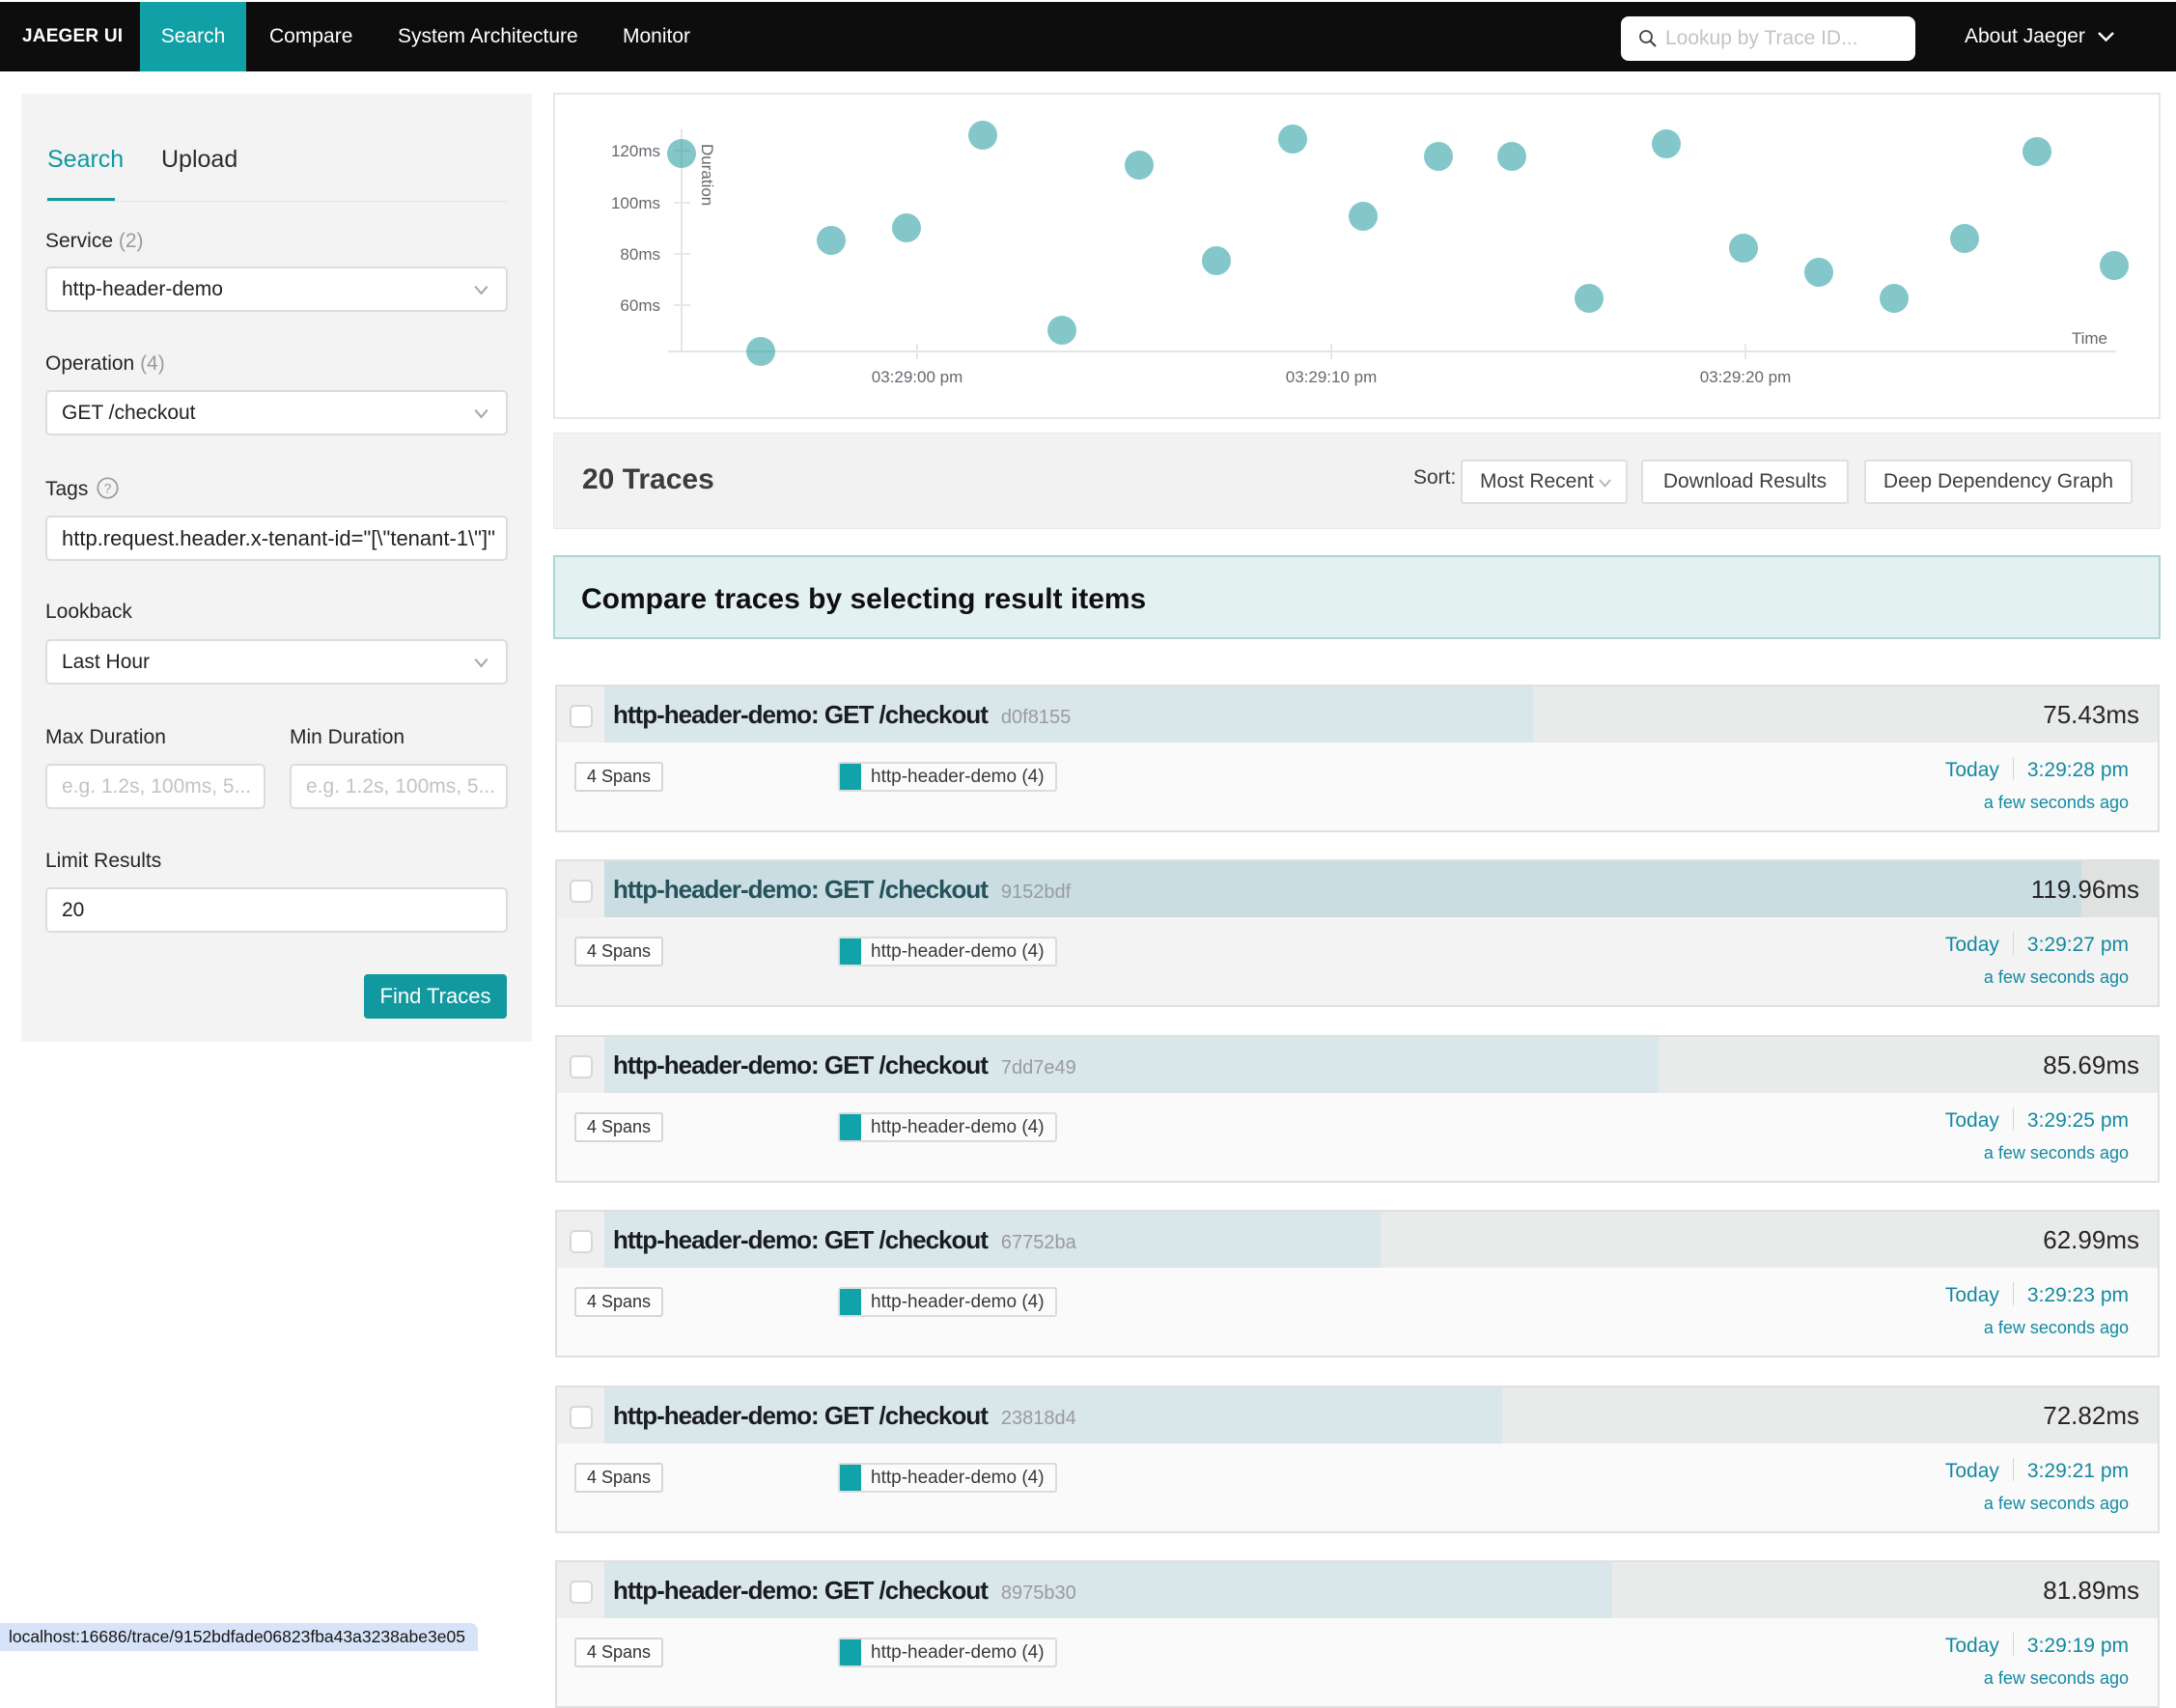  Describe the element at coordinates (640, 306) in the screenshot. I see `svg-text: 60ms` at that location.